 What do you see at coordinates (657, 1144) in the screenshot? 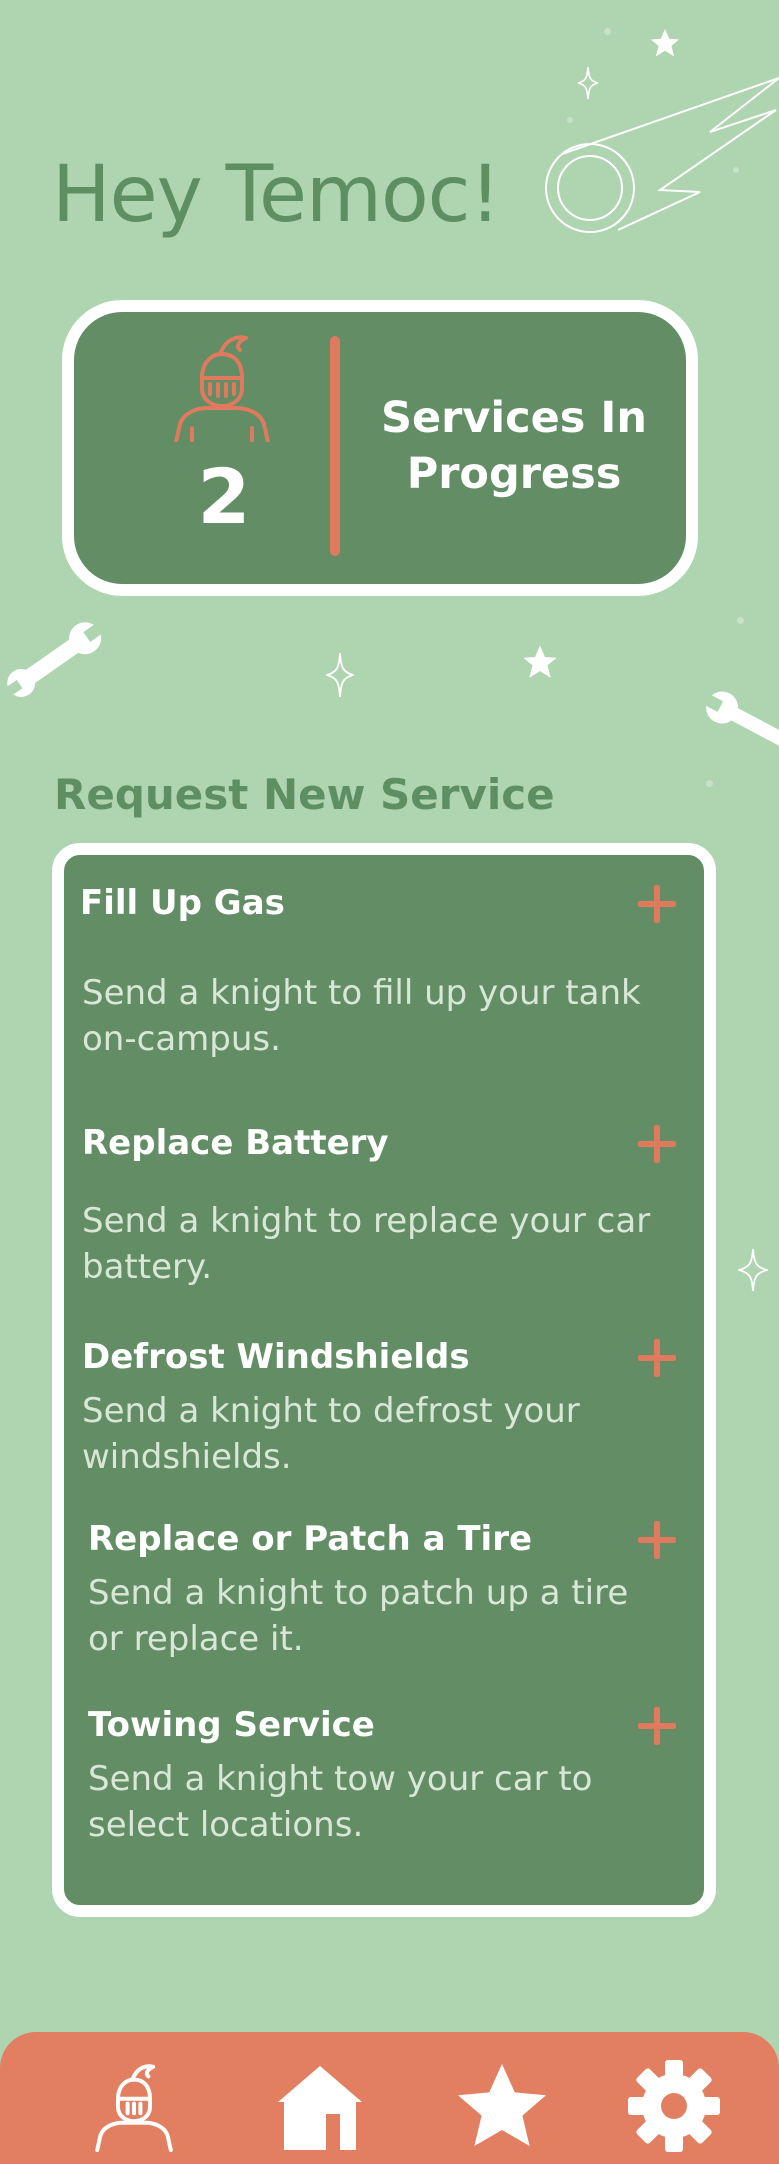
I see `add-replace-battery-button` at bounding box center [657, 1144].